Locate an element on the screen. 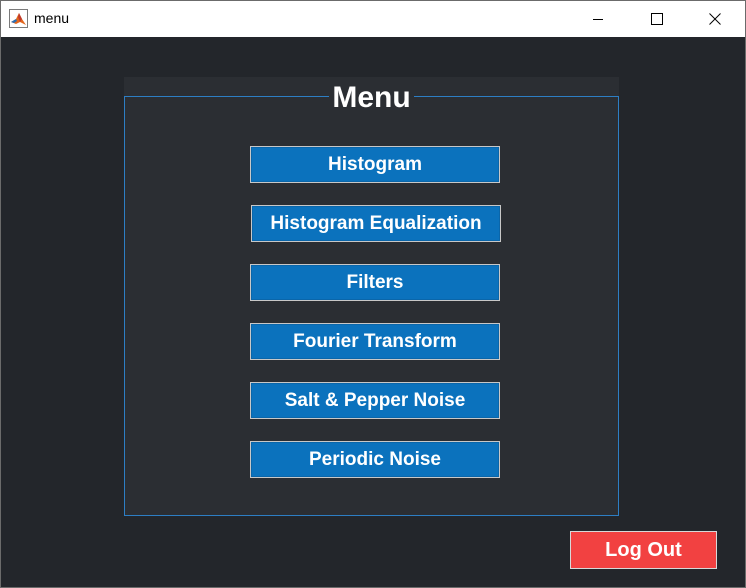 The image size is (746, 588). window-title: menu is located at coordinates (52, 18).